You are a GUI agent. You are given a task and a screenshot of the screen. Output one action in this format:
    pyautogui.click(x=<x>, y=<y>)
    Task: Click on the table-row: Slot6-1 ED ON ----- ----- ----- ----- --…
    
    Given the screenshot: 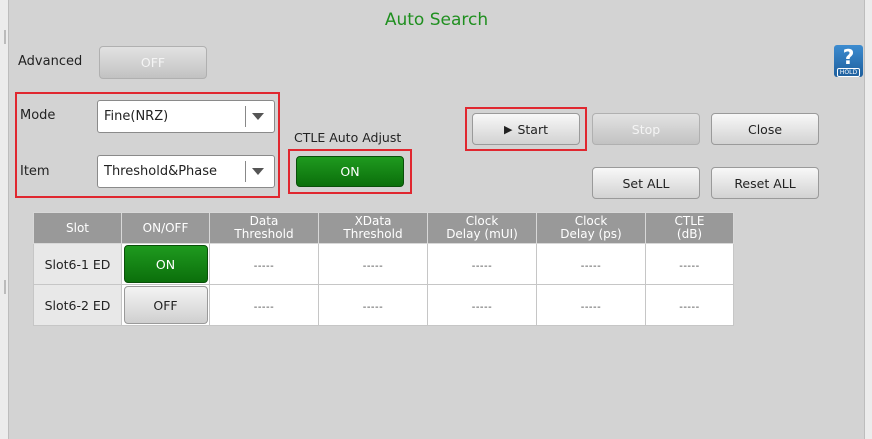 What is the action you would take?
    pyautogui.click(x=383, y=264)
    